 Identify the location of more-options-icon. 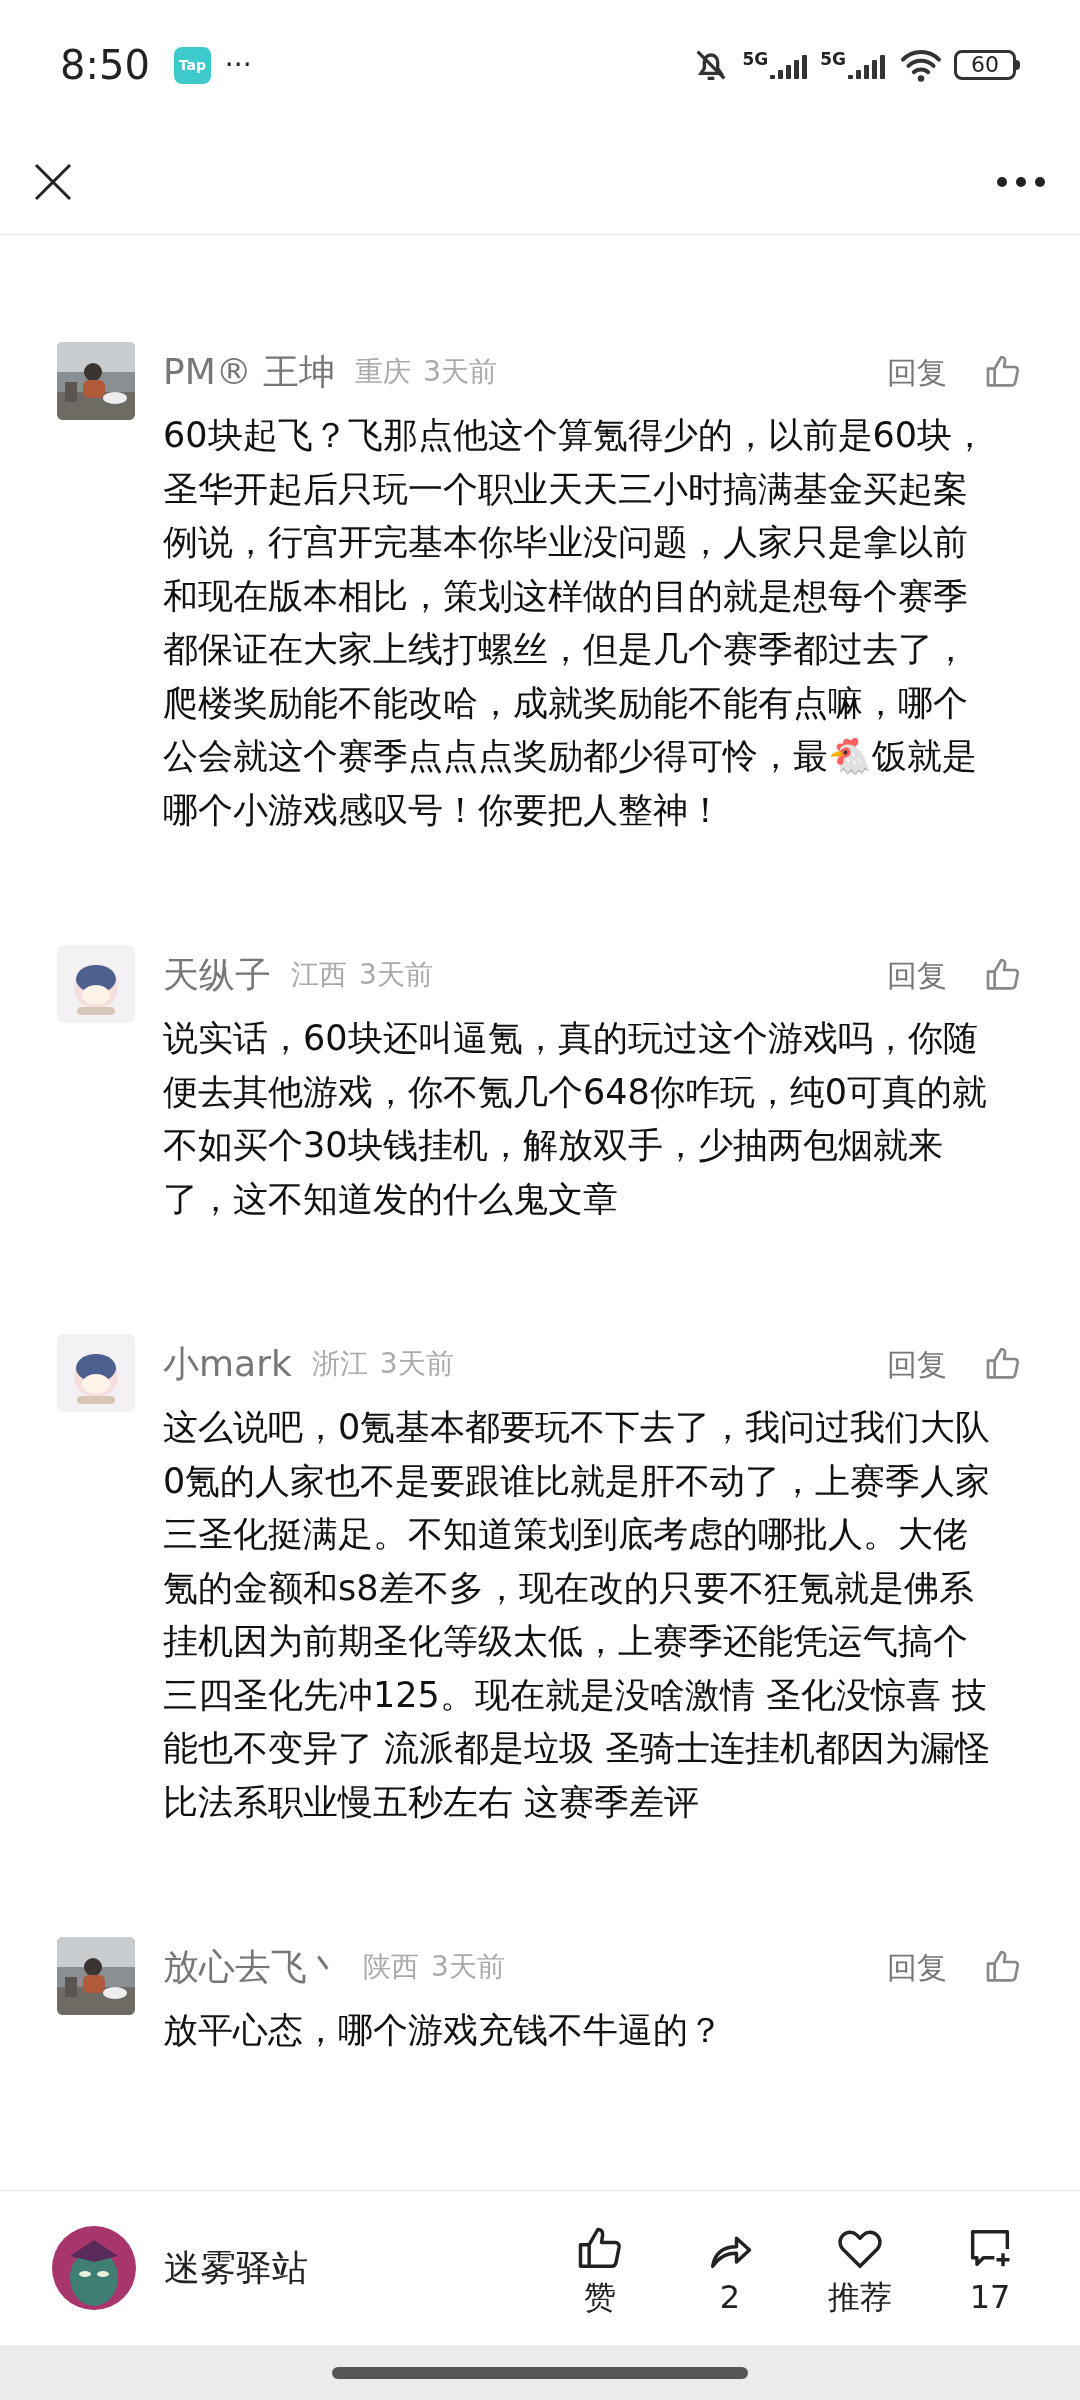
(1021, 182).